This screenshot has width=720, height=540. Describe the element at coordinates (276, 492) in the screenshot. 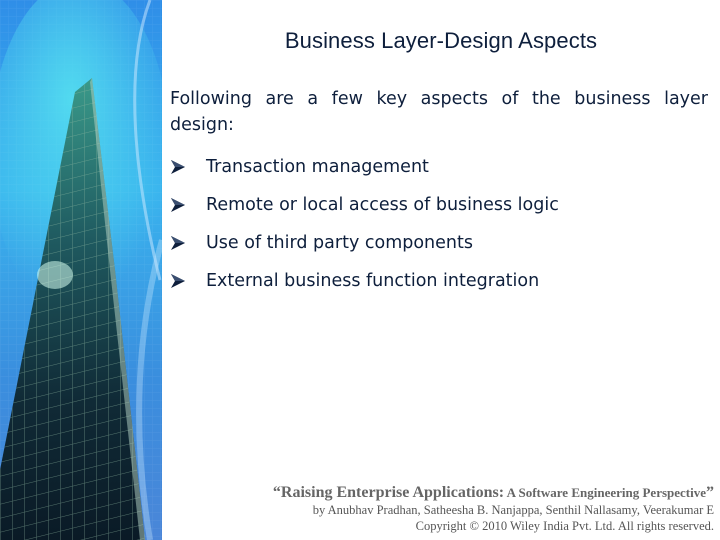

I see `open-quote: “` at that location.